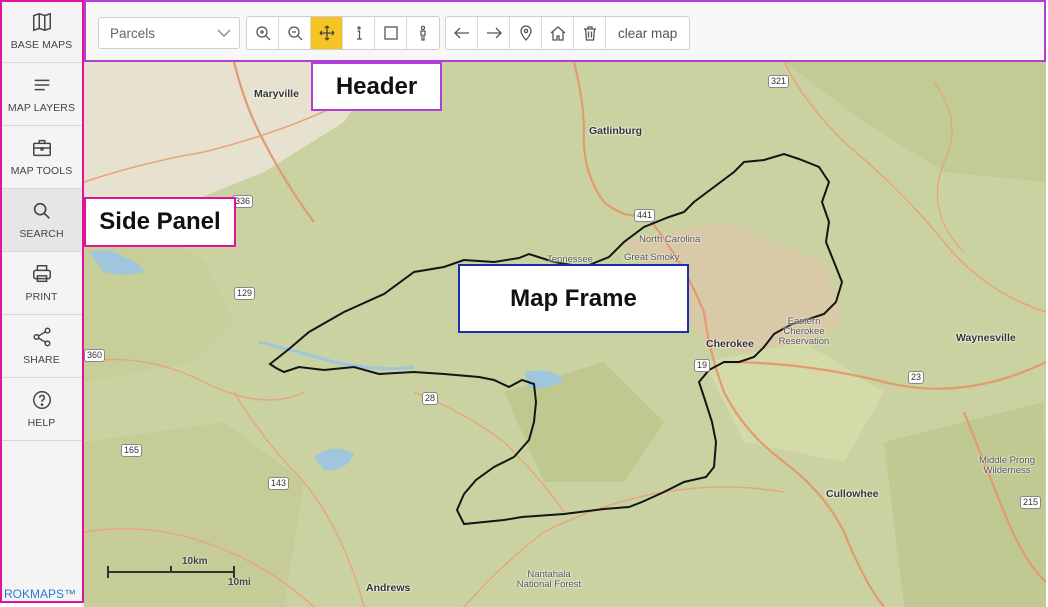 This screenshot has height=607, width=1048. I want to click on sidebar-item-map-layers: MAP LAYERS, so click(41, 94).